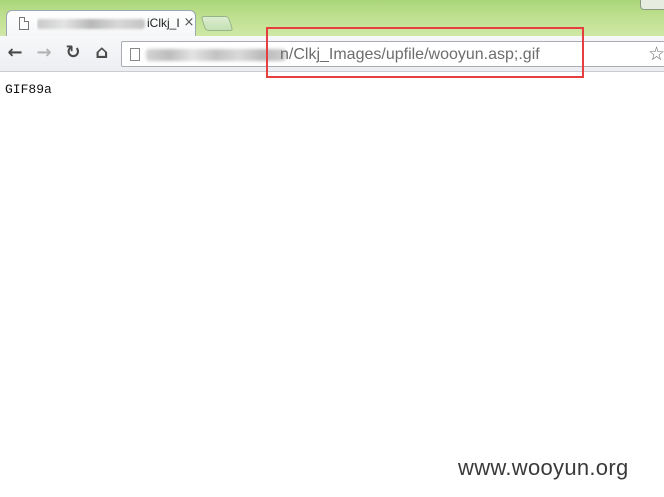 The image size is (664, 497). Describe the element at coordinates (189, 23) in the screenshot. I see `close-icon: ×` at that location.